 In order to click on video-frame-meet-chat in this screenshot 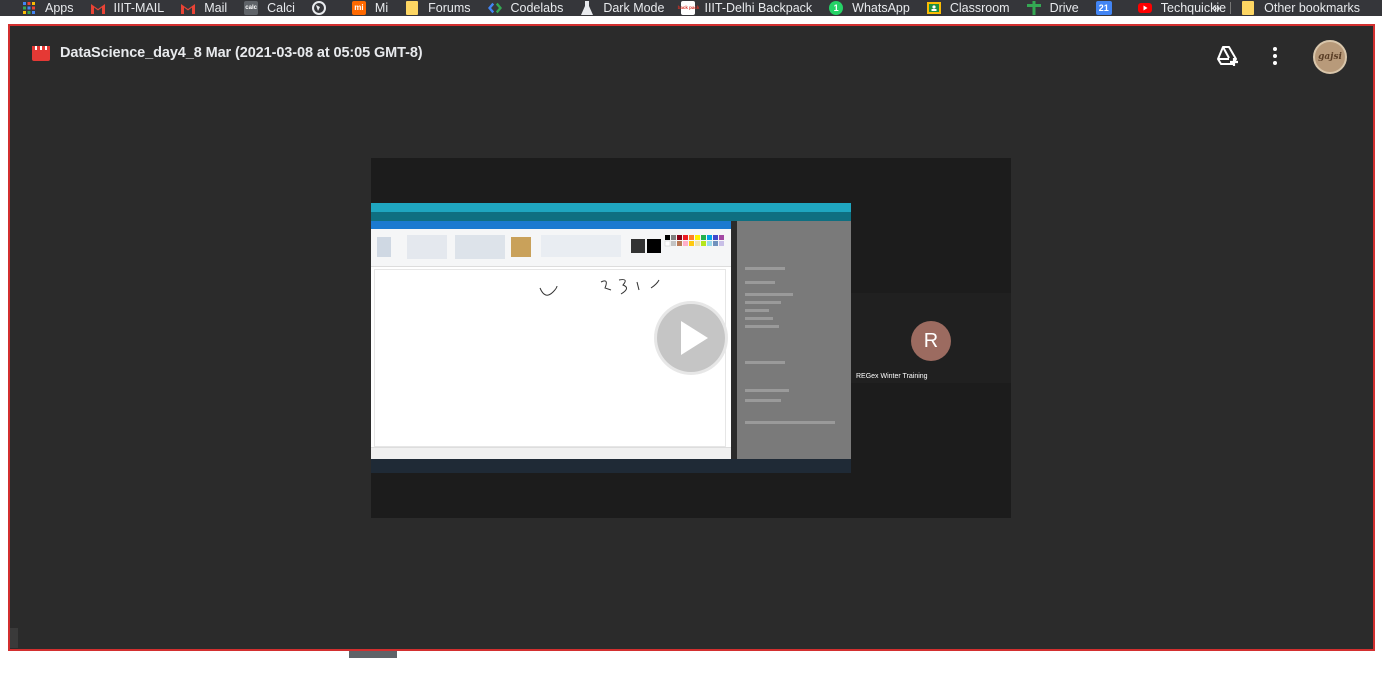, I will do `click(794, 340)`.